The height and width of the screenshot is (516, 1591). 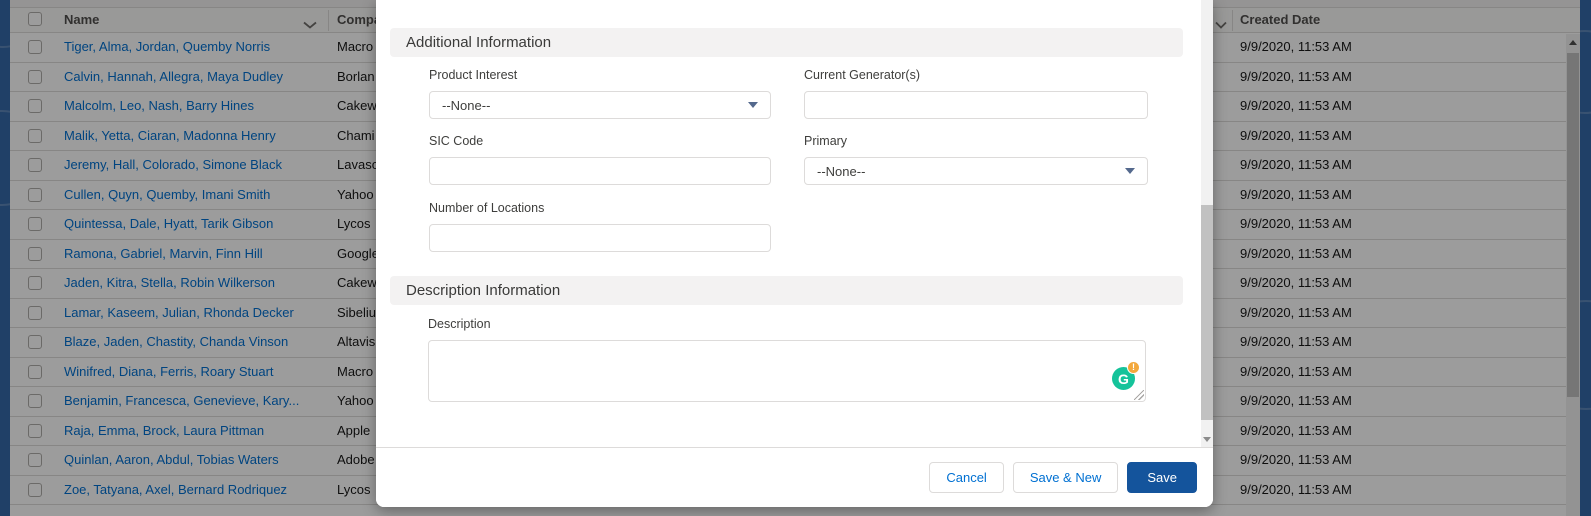 I want to click on scroll-down-arrow-icon, so click(x=1207, y=439).